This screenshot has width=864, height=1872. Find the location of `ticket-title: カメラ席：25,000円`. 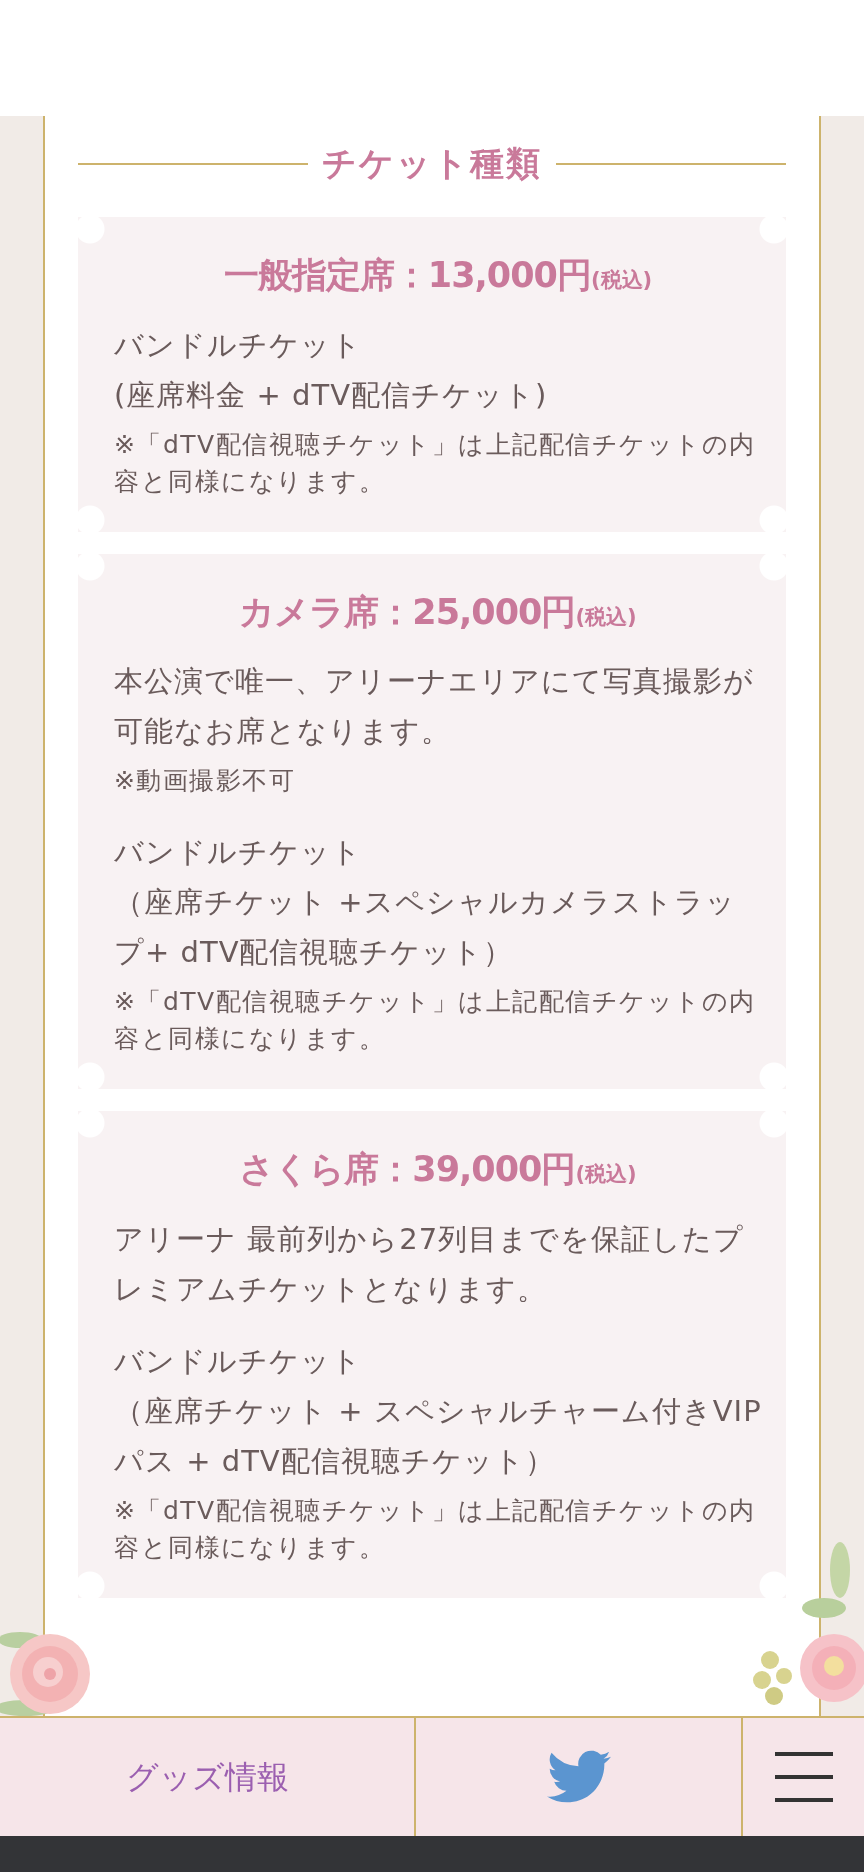

ticket-title: カメラ席：25,000円 is located at coordinates (407, 611).